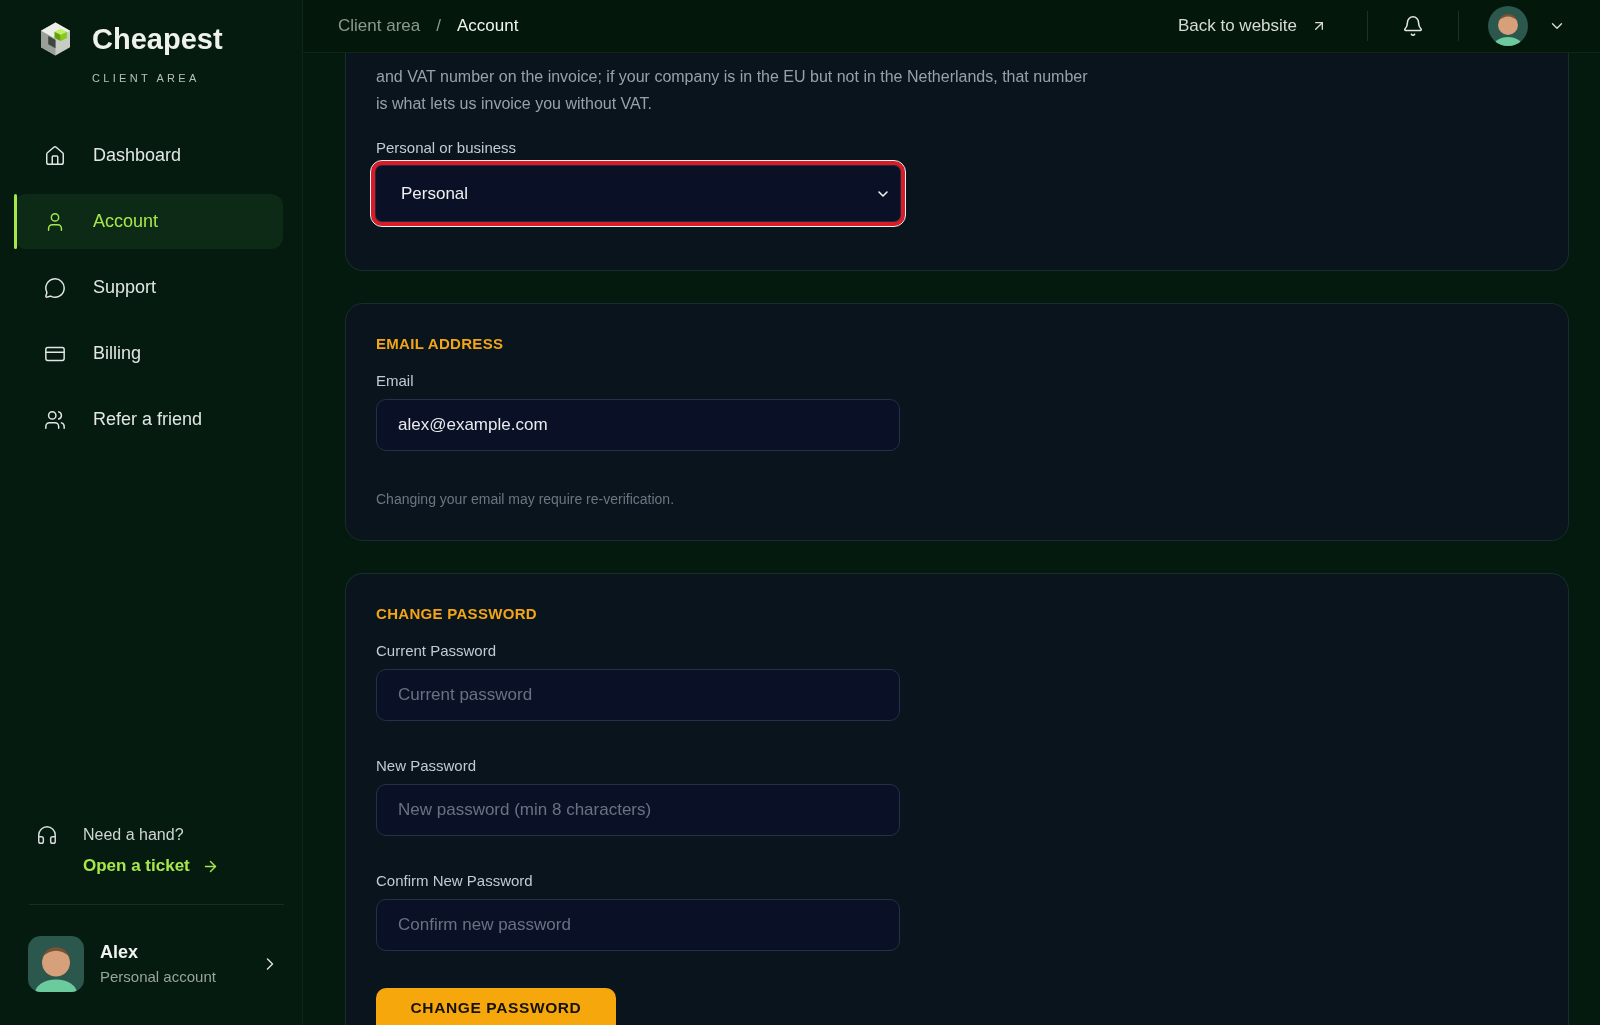  Describe the element at coordinates (158, 977) in the screenshot. I see `account-type-text: Personal account` at that location.